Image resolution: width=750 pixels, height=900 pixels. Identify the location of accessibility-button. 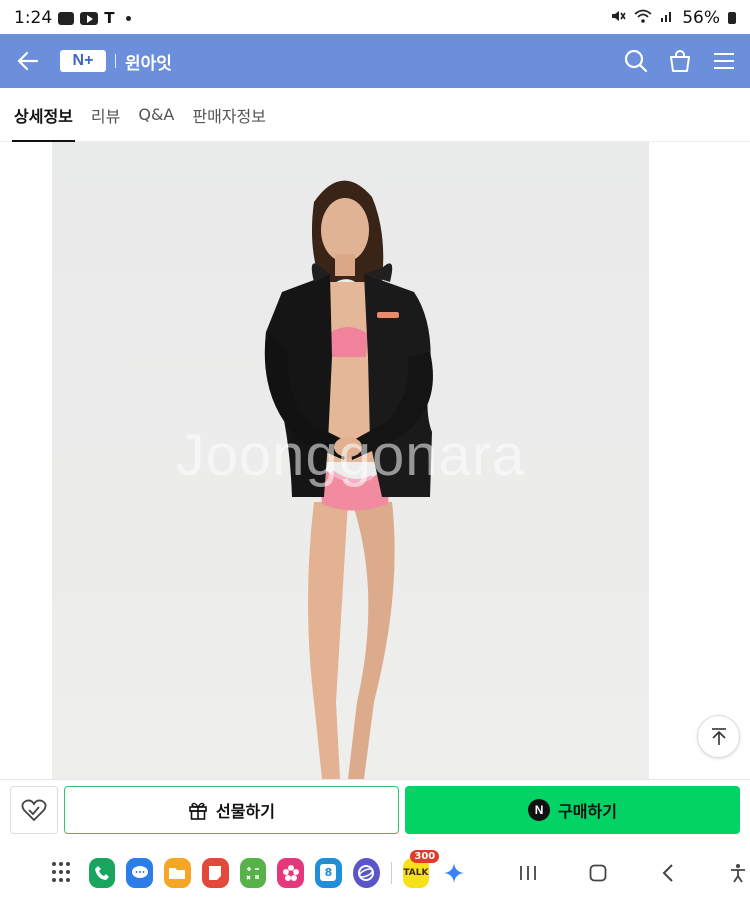
(738, 873).